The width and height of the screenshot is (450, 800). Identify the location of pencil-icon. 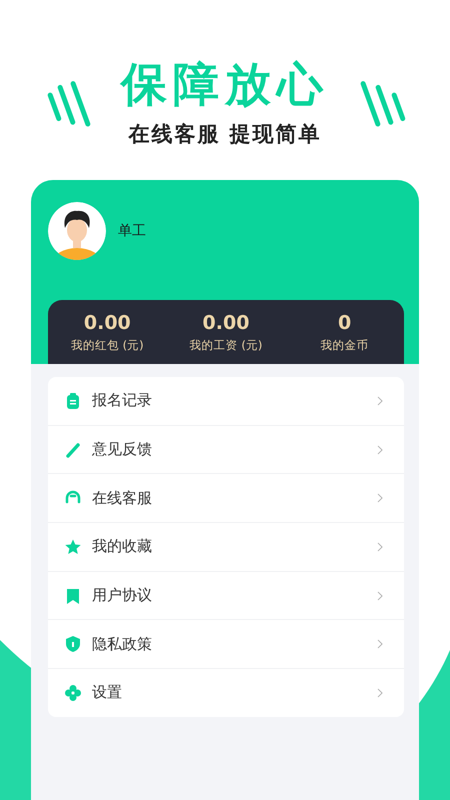
(73, 449).